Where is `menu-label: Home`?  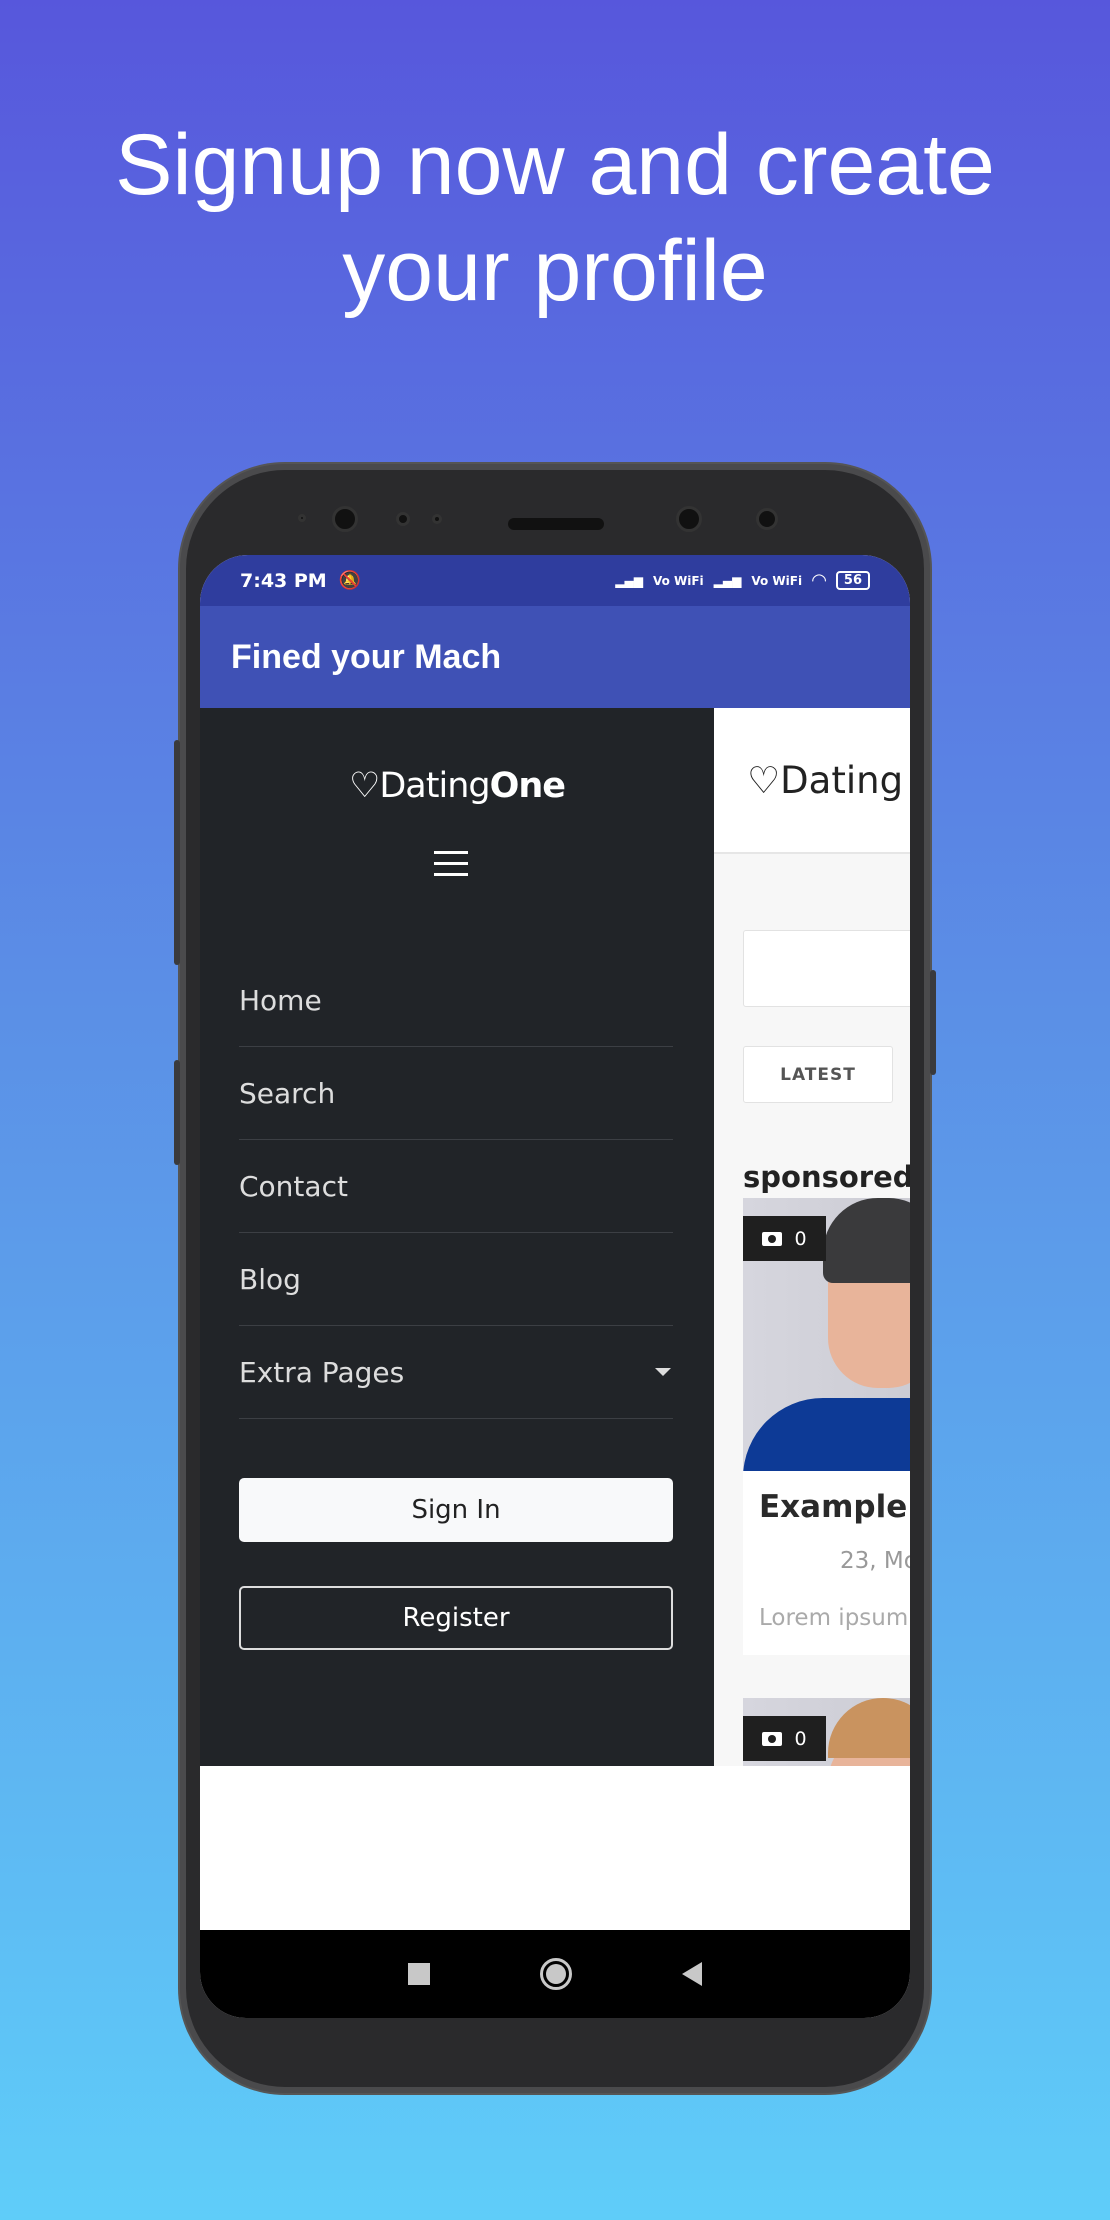
menu-label: Home is located at coordinates (280, 1000).